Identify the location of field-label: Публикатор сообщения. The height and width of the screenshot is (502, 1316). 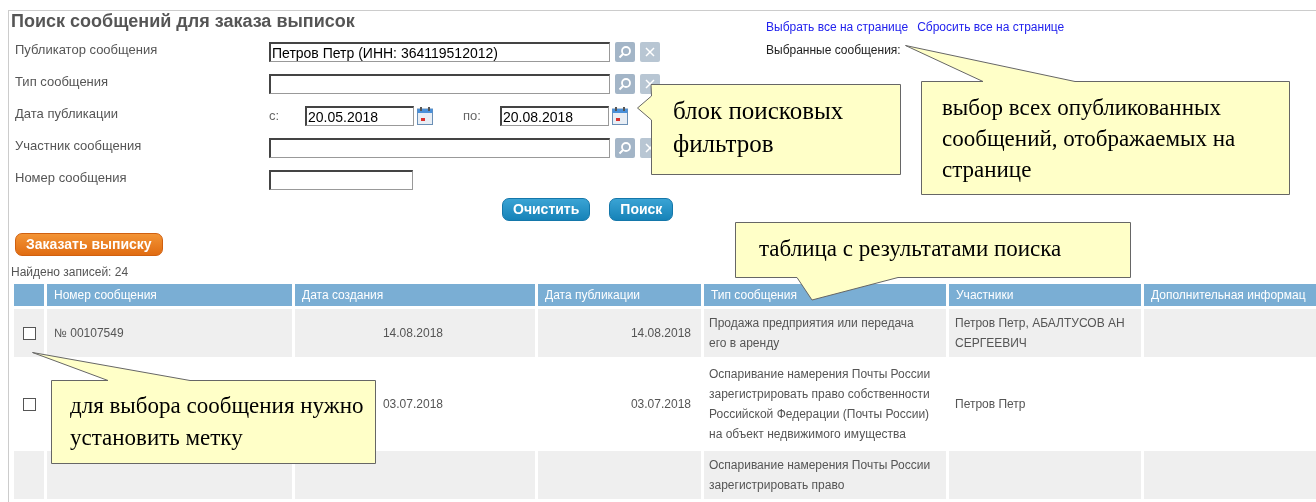
(87, 50).